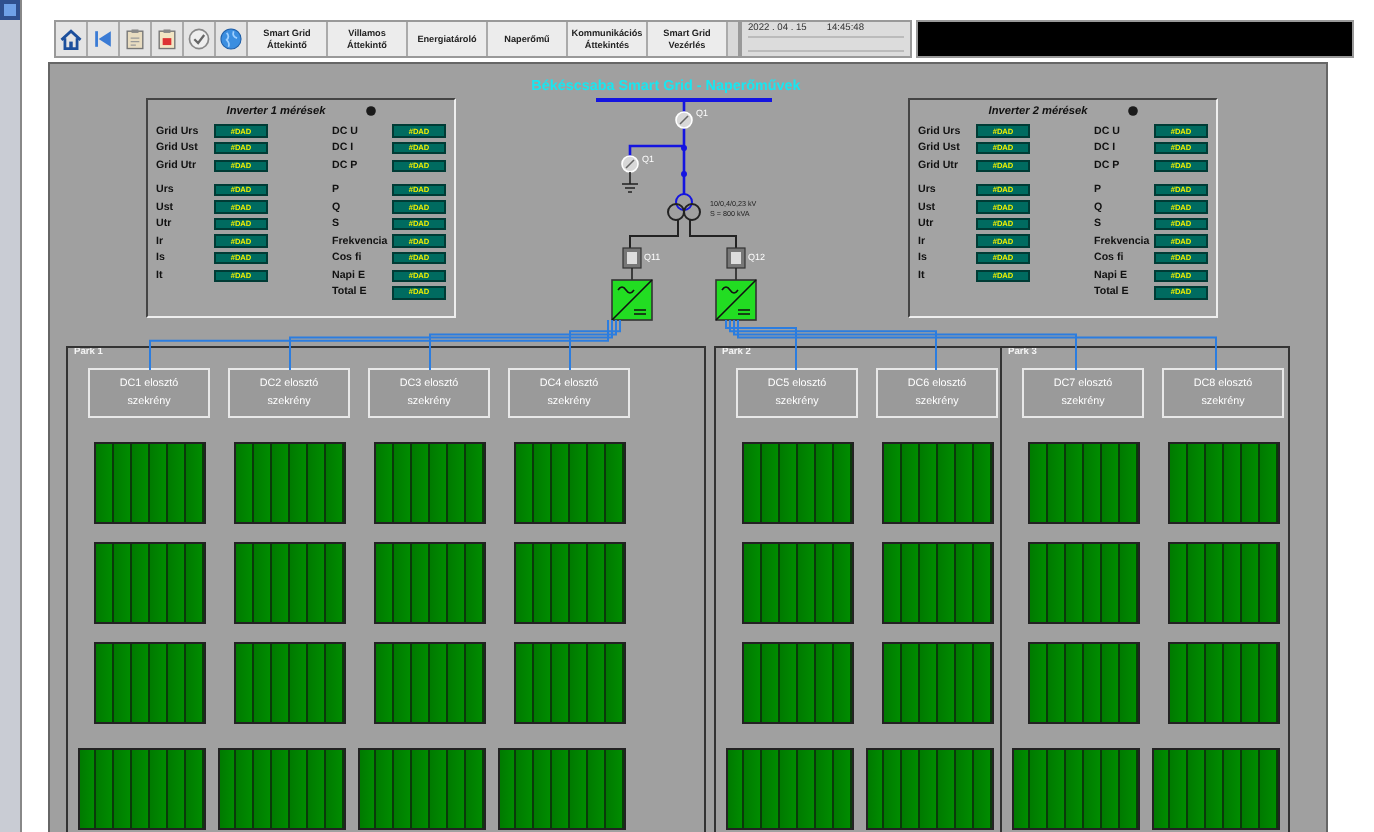 The width and height of the screenshot is (1374, 832). What do you see at coordinates (684, 207) in the screenshot?
I see `transformer-icon` at bounding box center [684, 207].